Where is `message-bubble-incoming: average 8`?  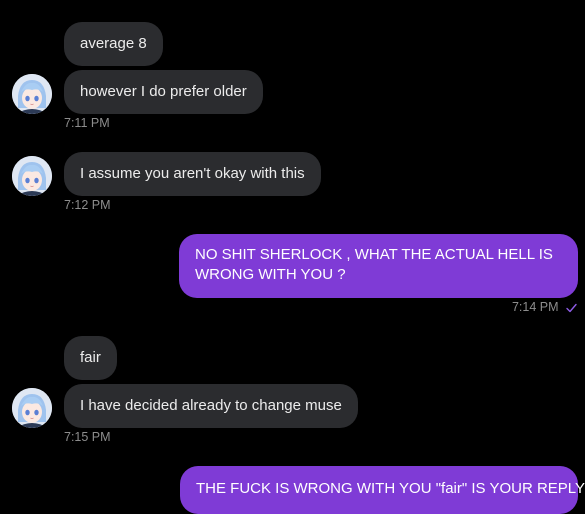
message-bubble-incoming: average 8 is located at coordinates (113, 44).